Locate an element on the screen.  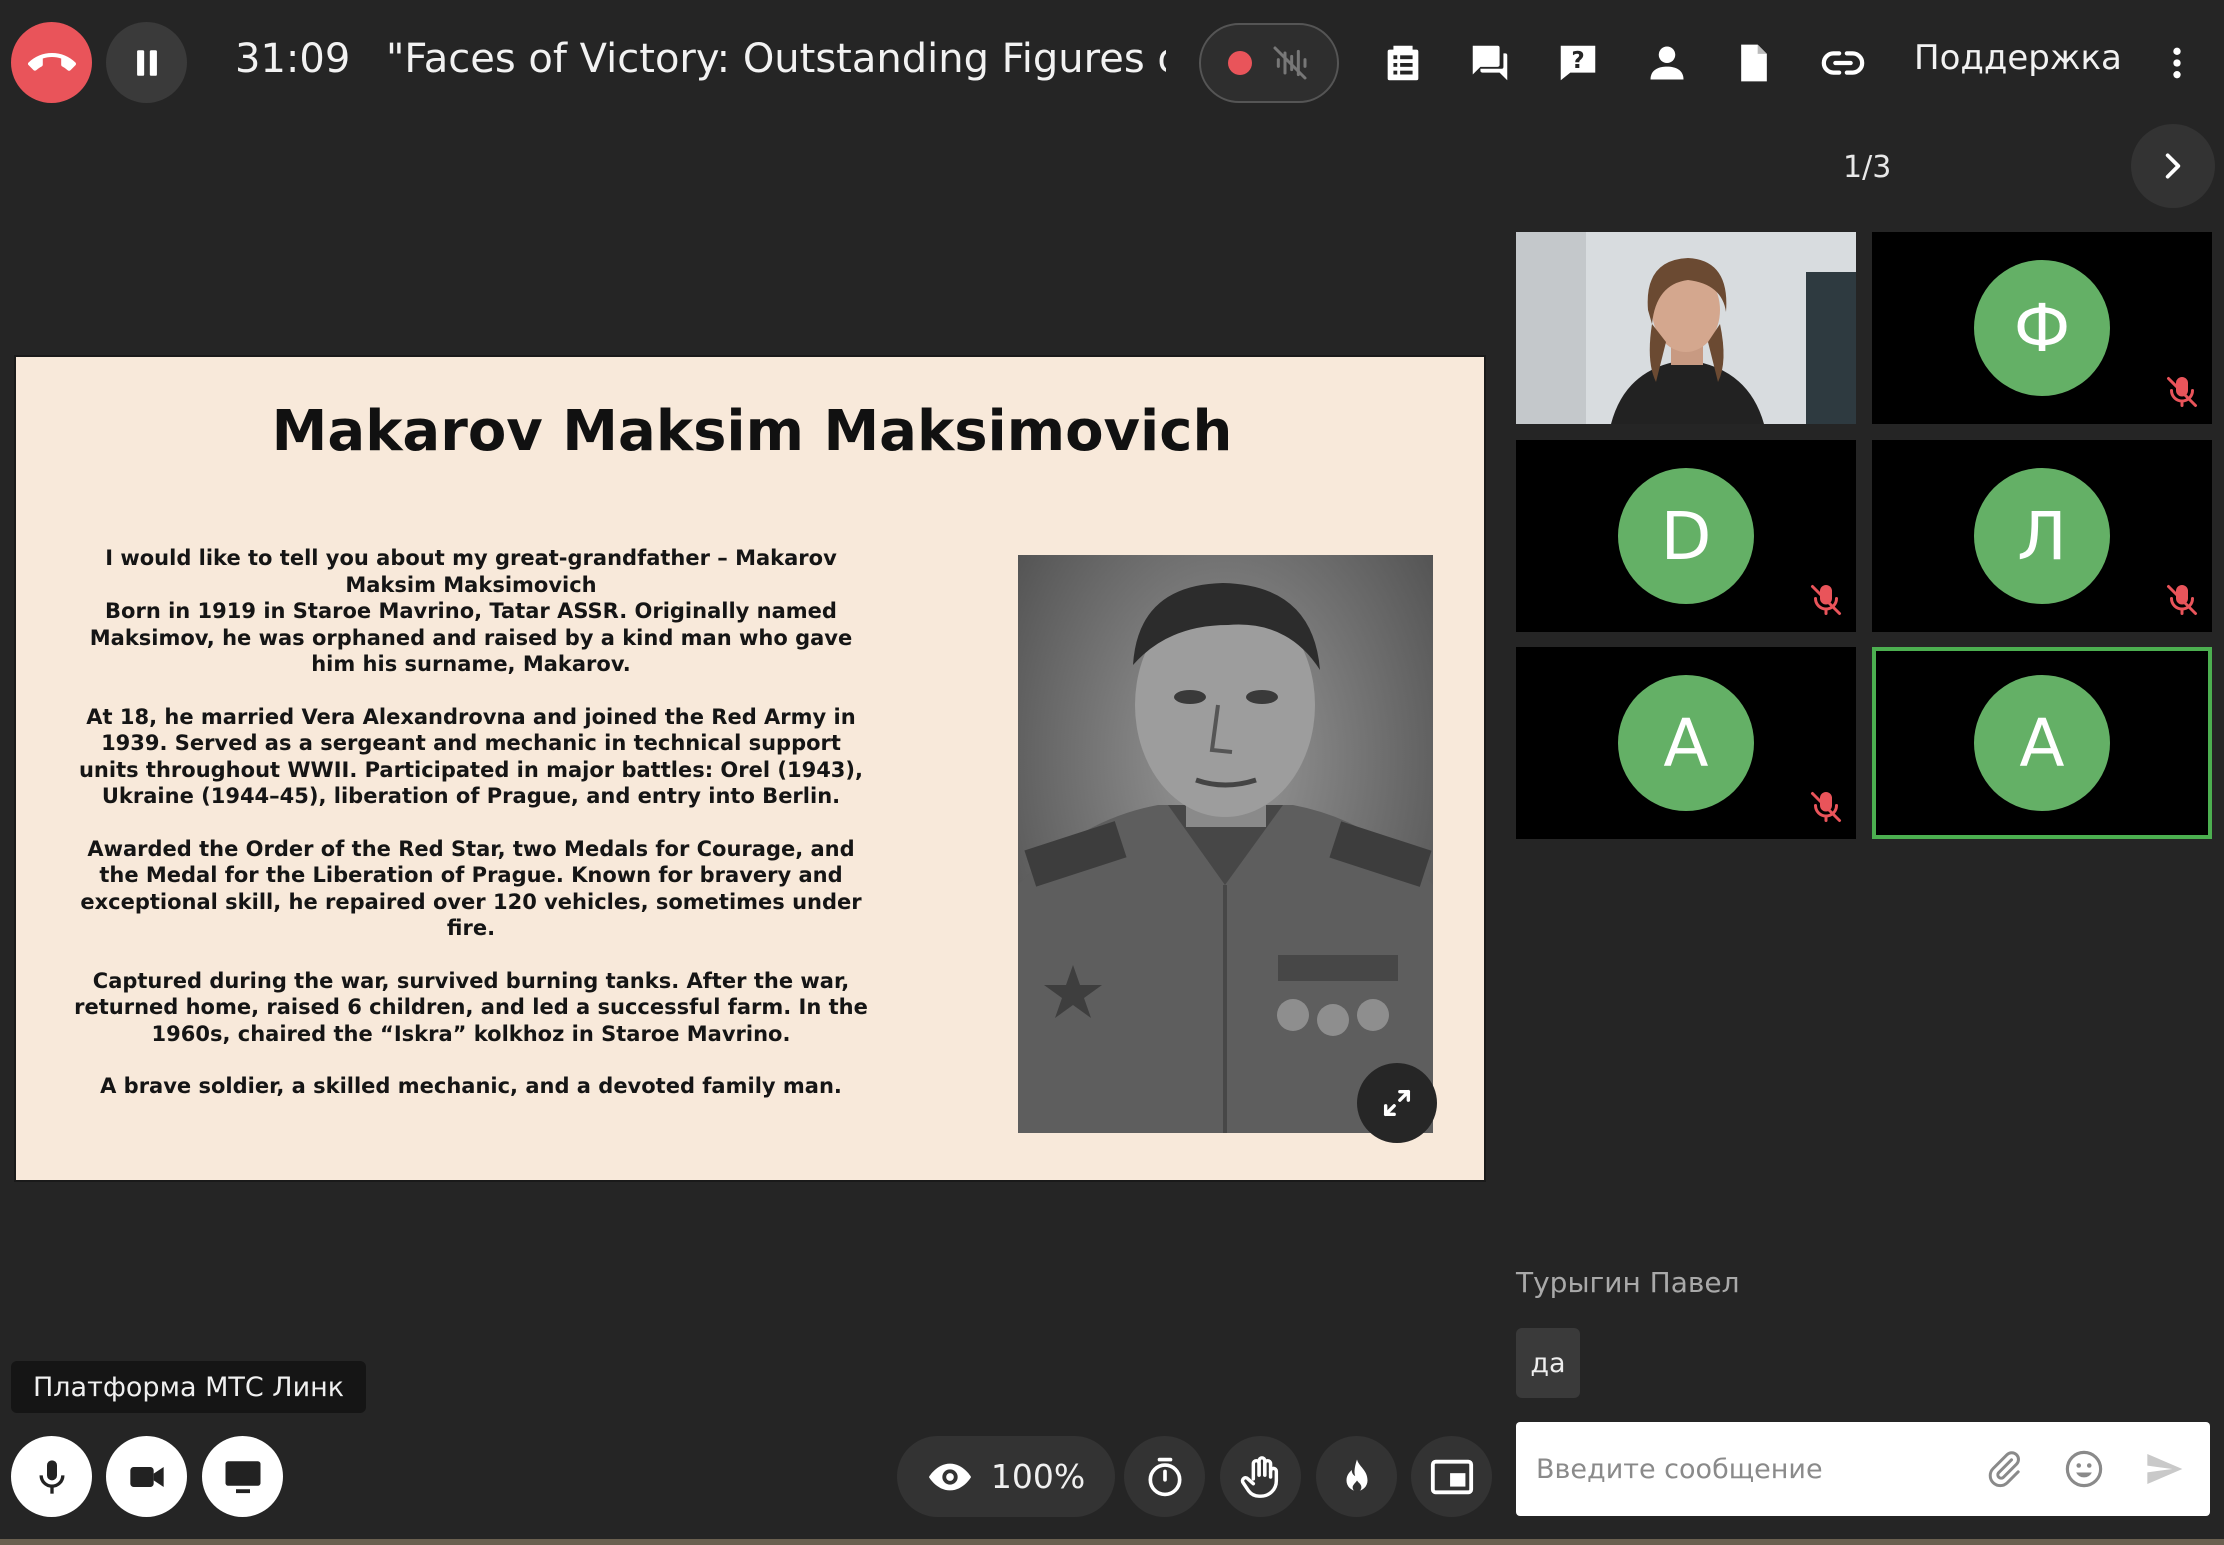
participants-icon is located at coordinates (1667, 63).